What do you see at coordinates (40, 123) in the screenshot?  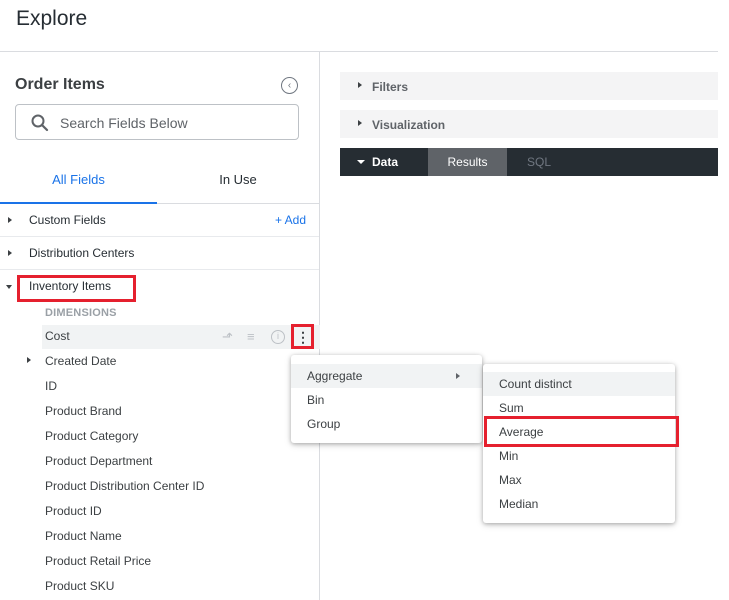 I see `search-icon` at bounding box center [40, 123].